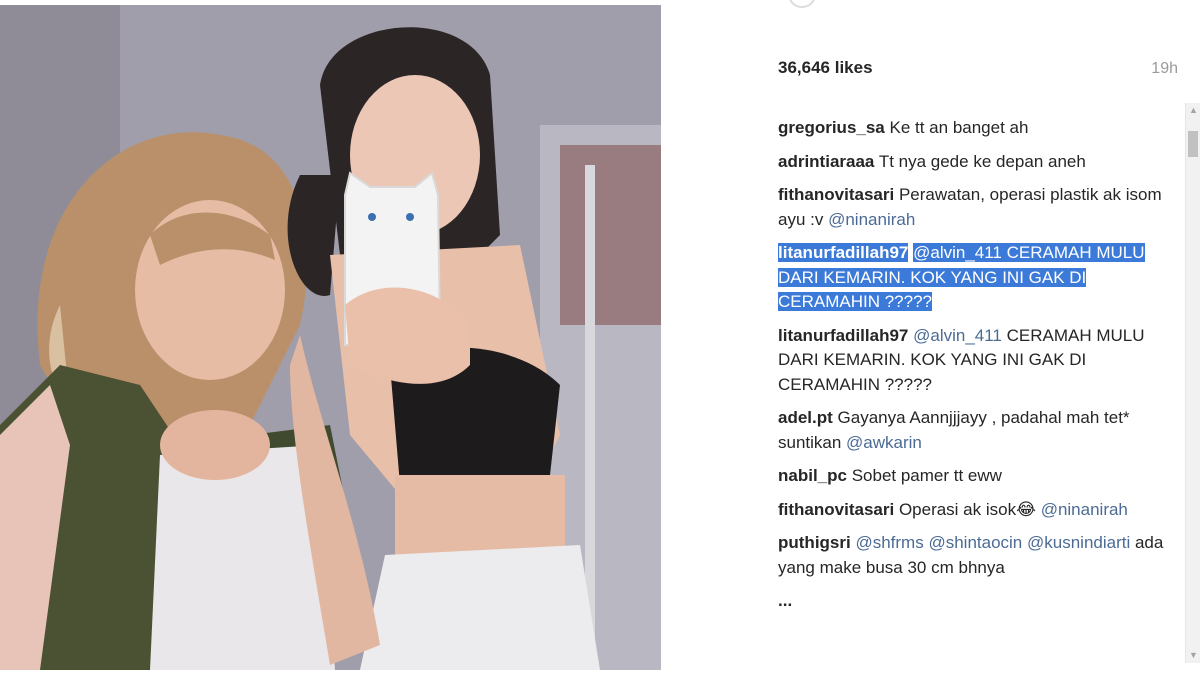  What do you see at coordinates (982, 161) in the screenshot?
I see `comment-text: Tt nya gede ke depan aneh` at bounding box center [982, 161].